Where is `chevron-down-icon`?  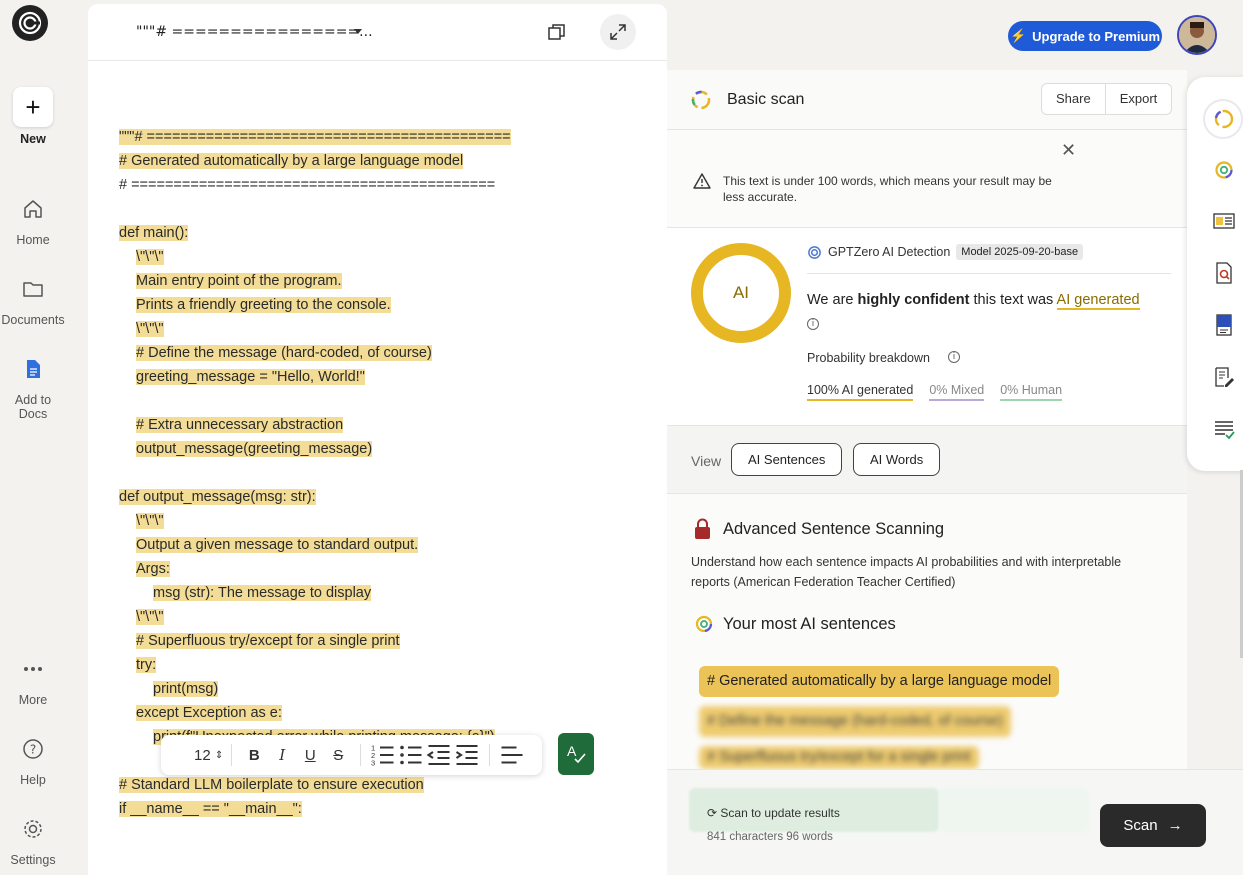 chevron-down-icon is located at coordinates (358, 31).